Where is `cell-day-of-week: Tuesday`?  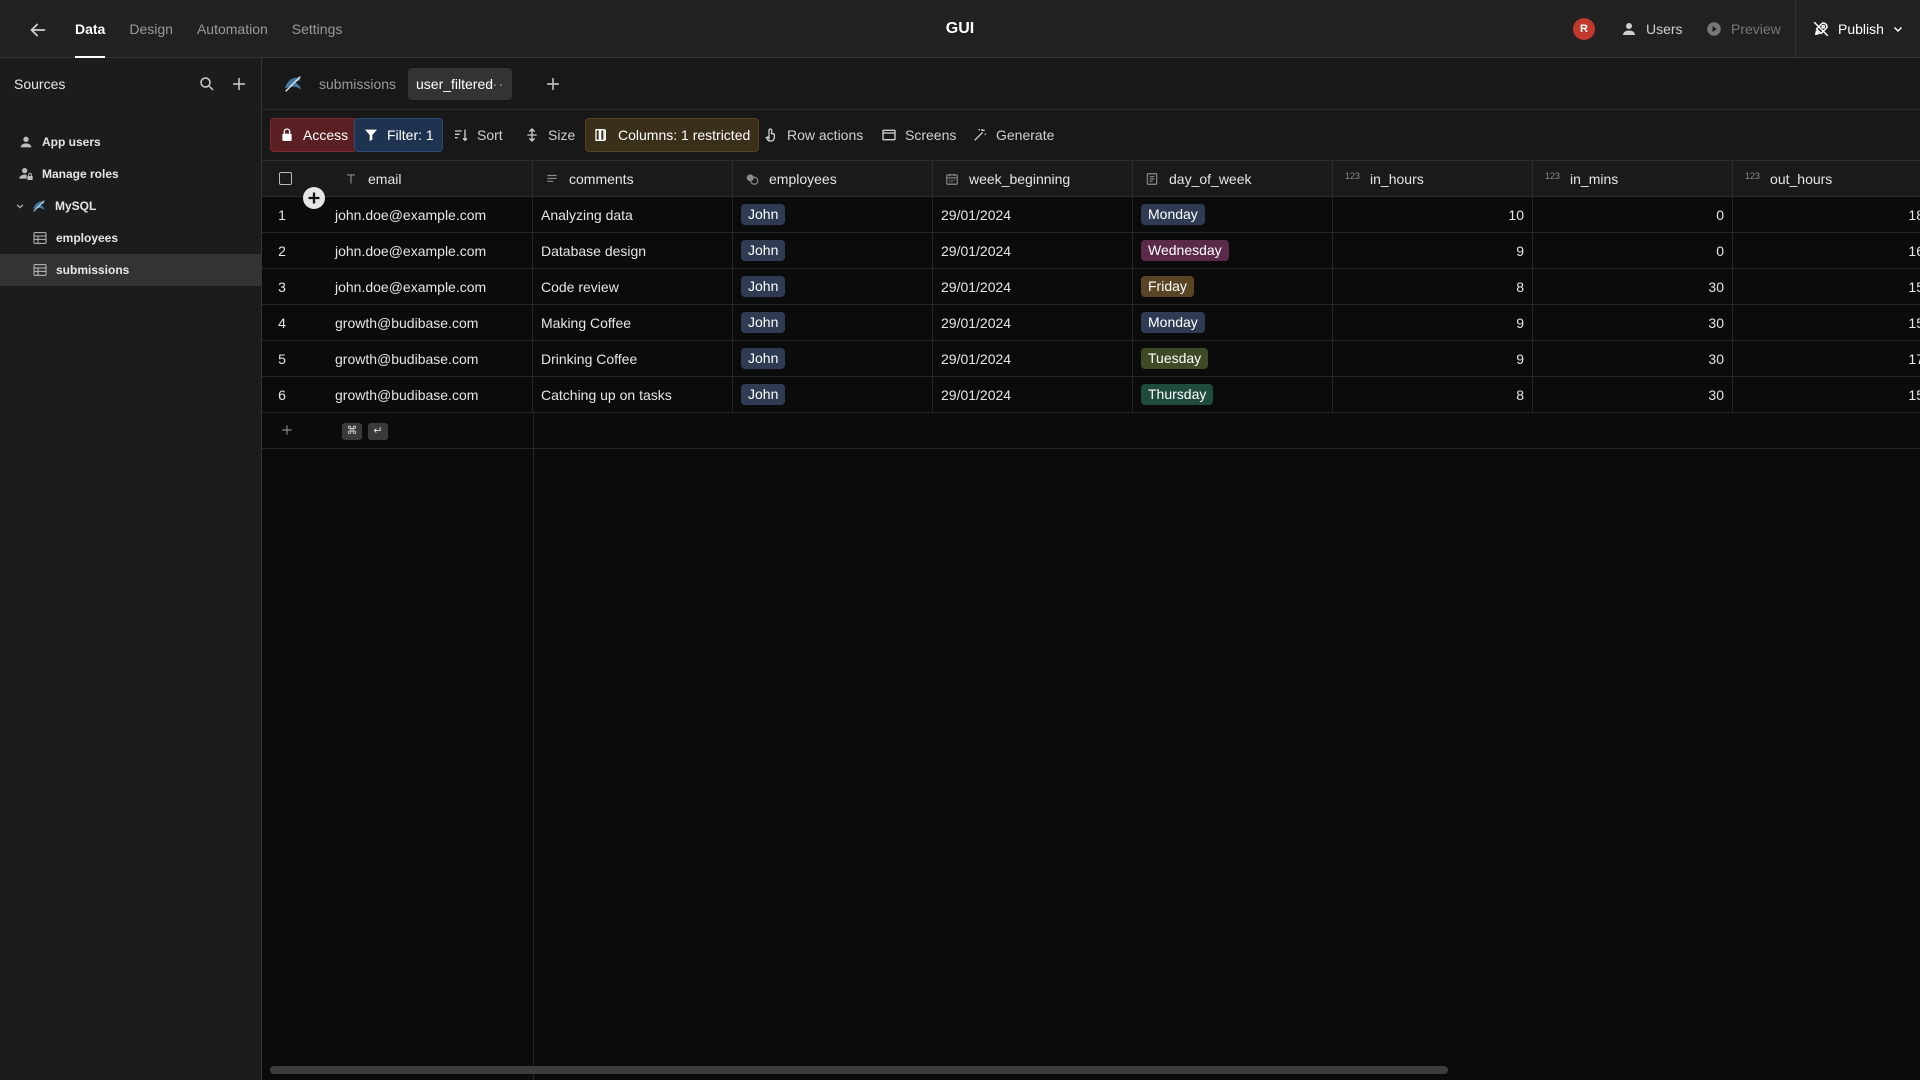 cell-day-of-week: Tuesday is located at coordinates (1233, 358).